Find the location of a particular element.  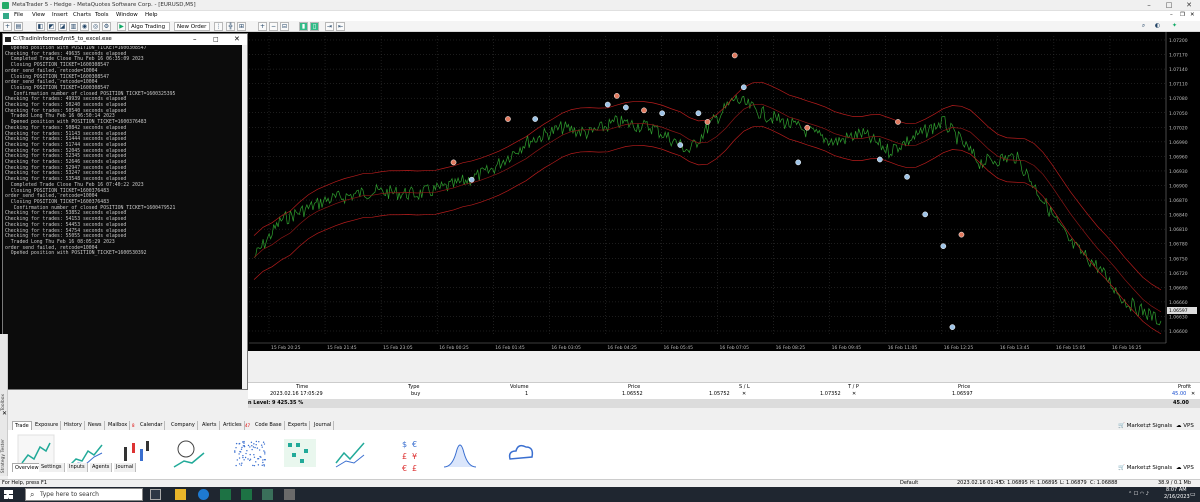

tab-inputs: Inputs is located at coordinates (77, 467).